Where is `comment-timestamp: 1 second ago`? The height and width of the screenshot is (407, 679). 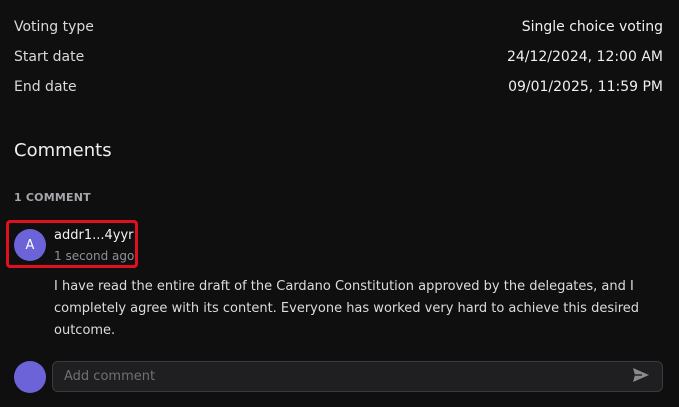
comment-timestamp: 1 second ago is located at coordinates (94, 256).